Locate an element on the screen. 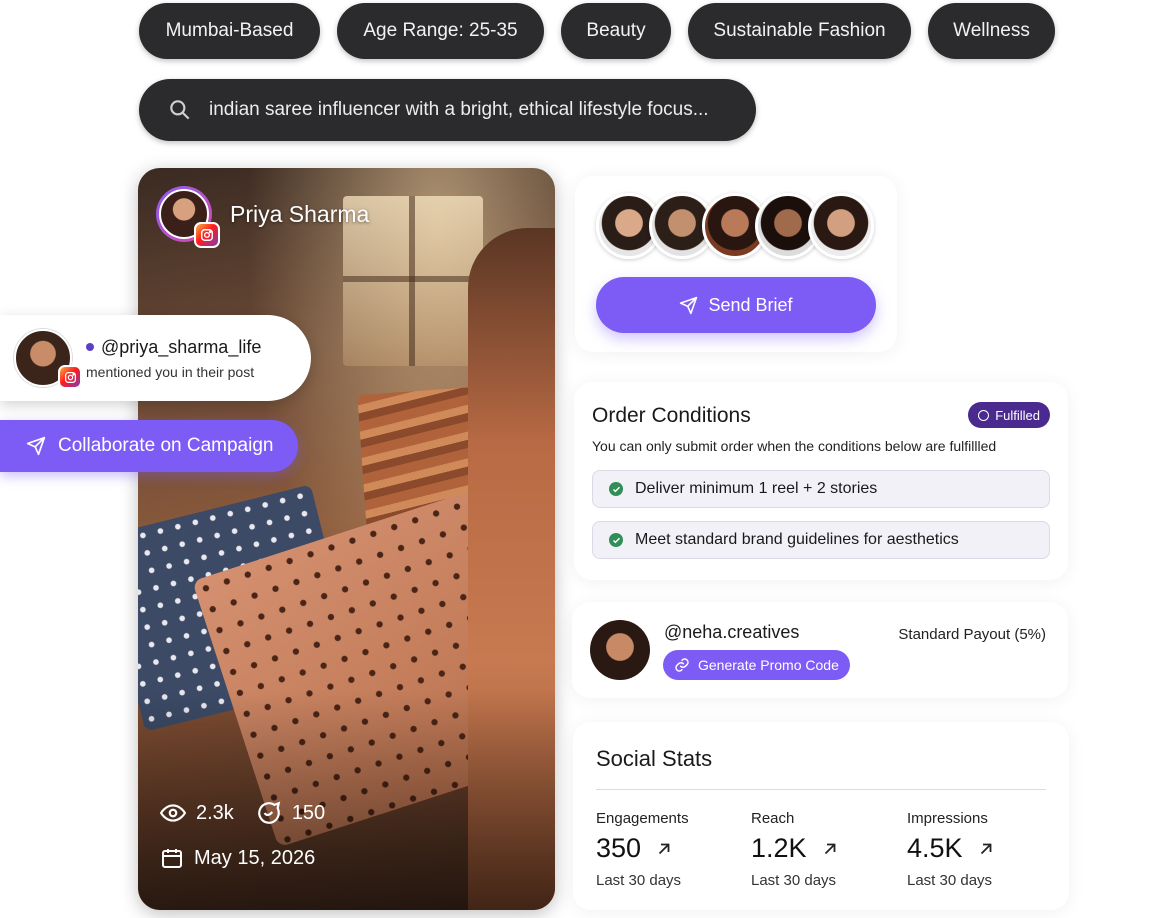  post-date: May 15, 2026 is located at coordinates (255, 857).